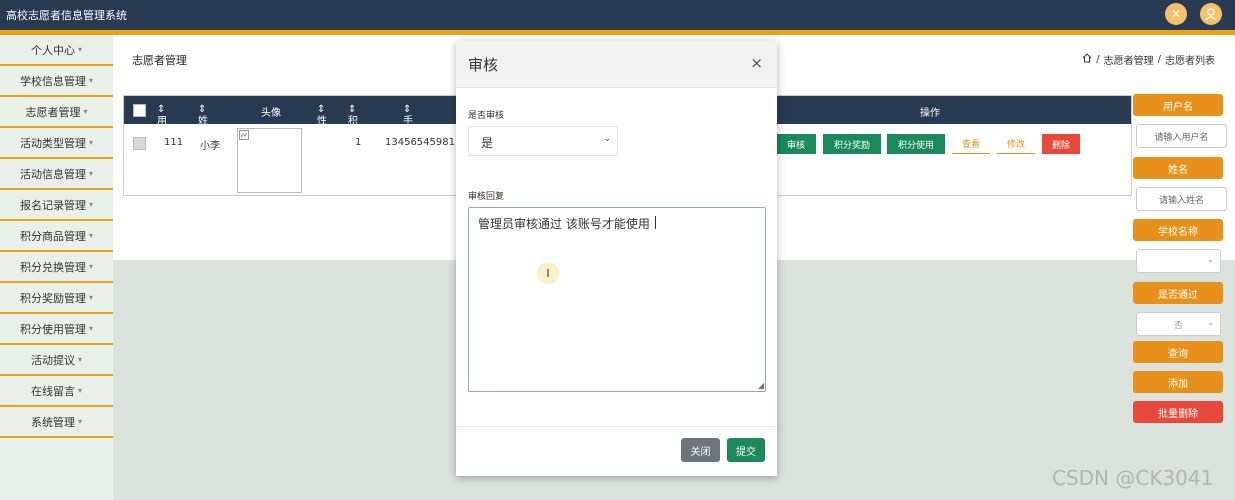 The width and height of the screenshot is (1235, 500). I want to click on close-icon: ×, so click(756, 63).